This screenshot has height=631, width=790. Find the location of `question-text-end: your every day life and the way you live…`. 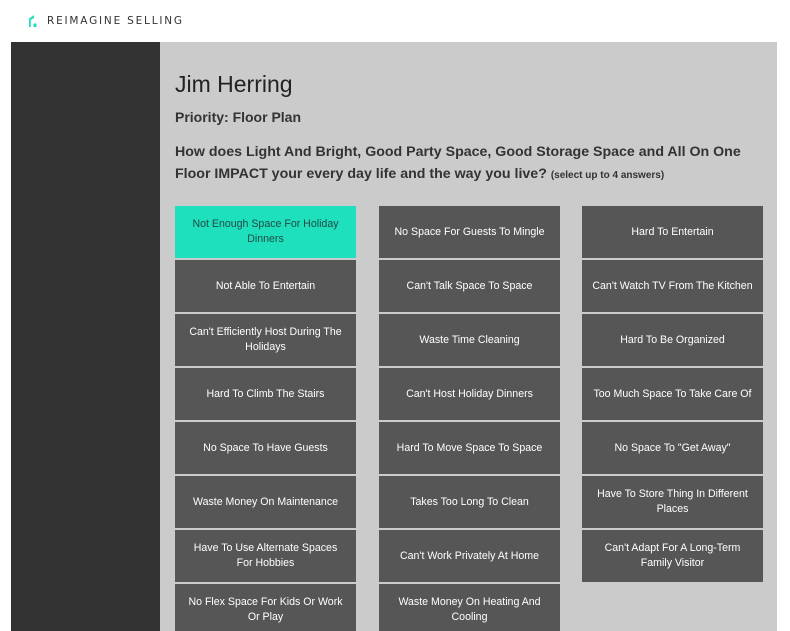

question-text-end: your every day life and the way you live… is located at coordinates (409, 174).